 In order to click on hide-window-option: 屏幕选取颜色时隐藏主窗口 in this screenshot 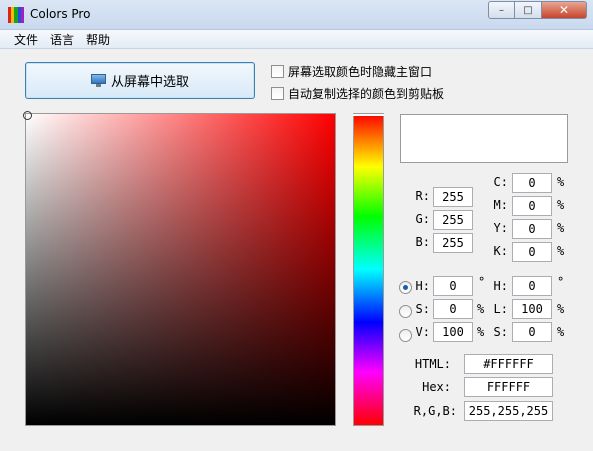, I will do `click(351, 71)`.